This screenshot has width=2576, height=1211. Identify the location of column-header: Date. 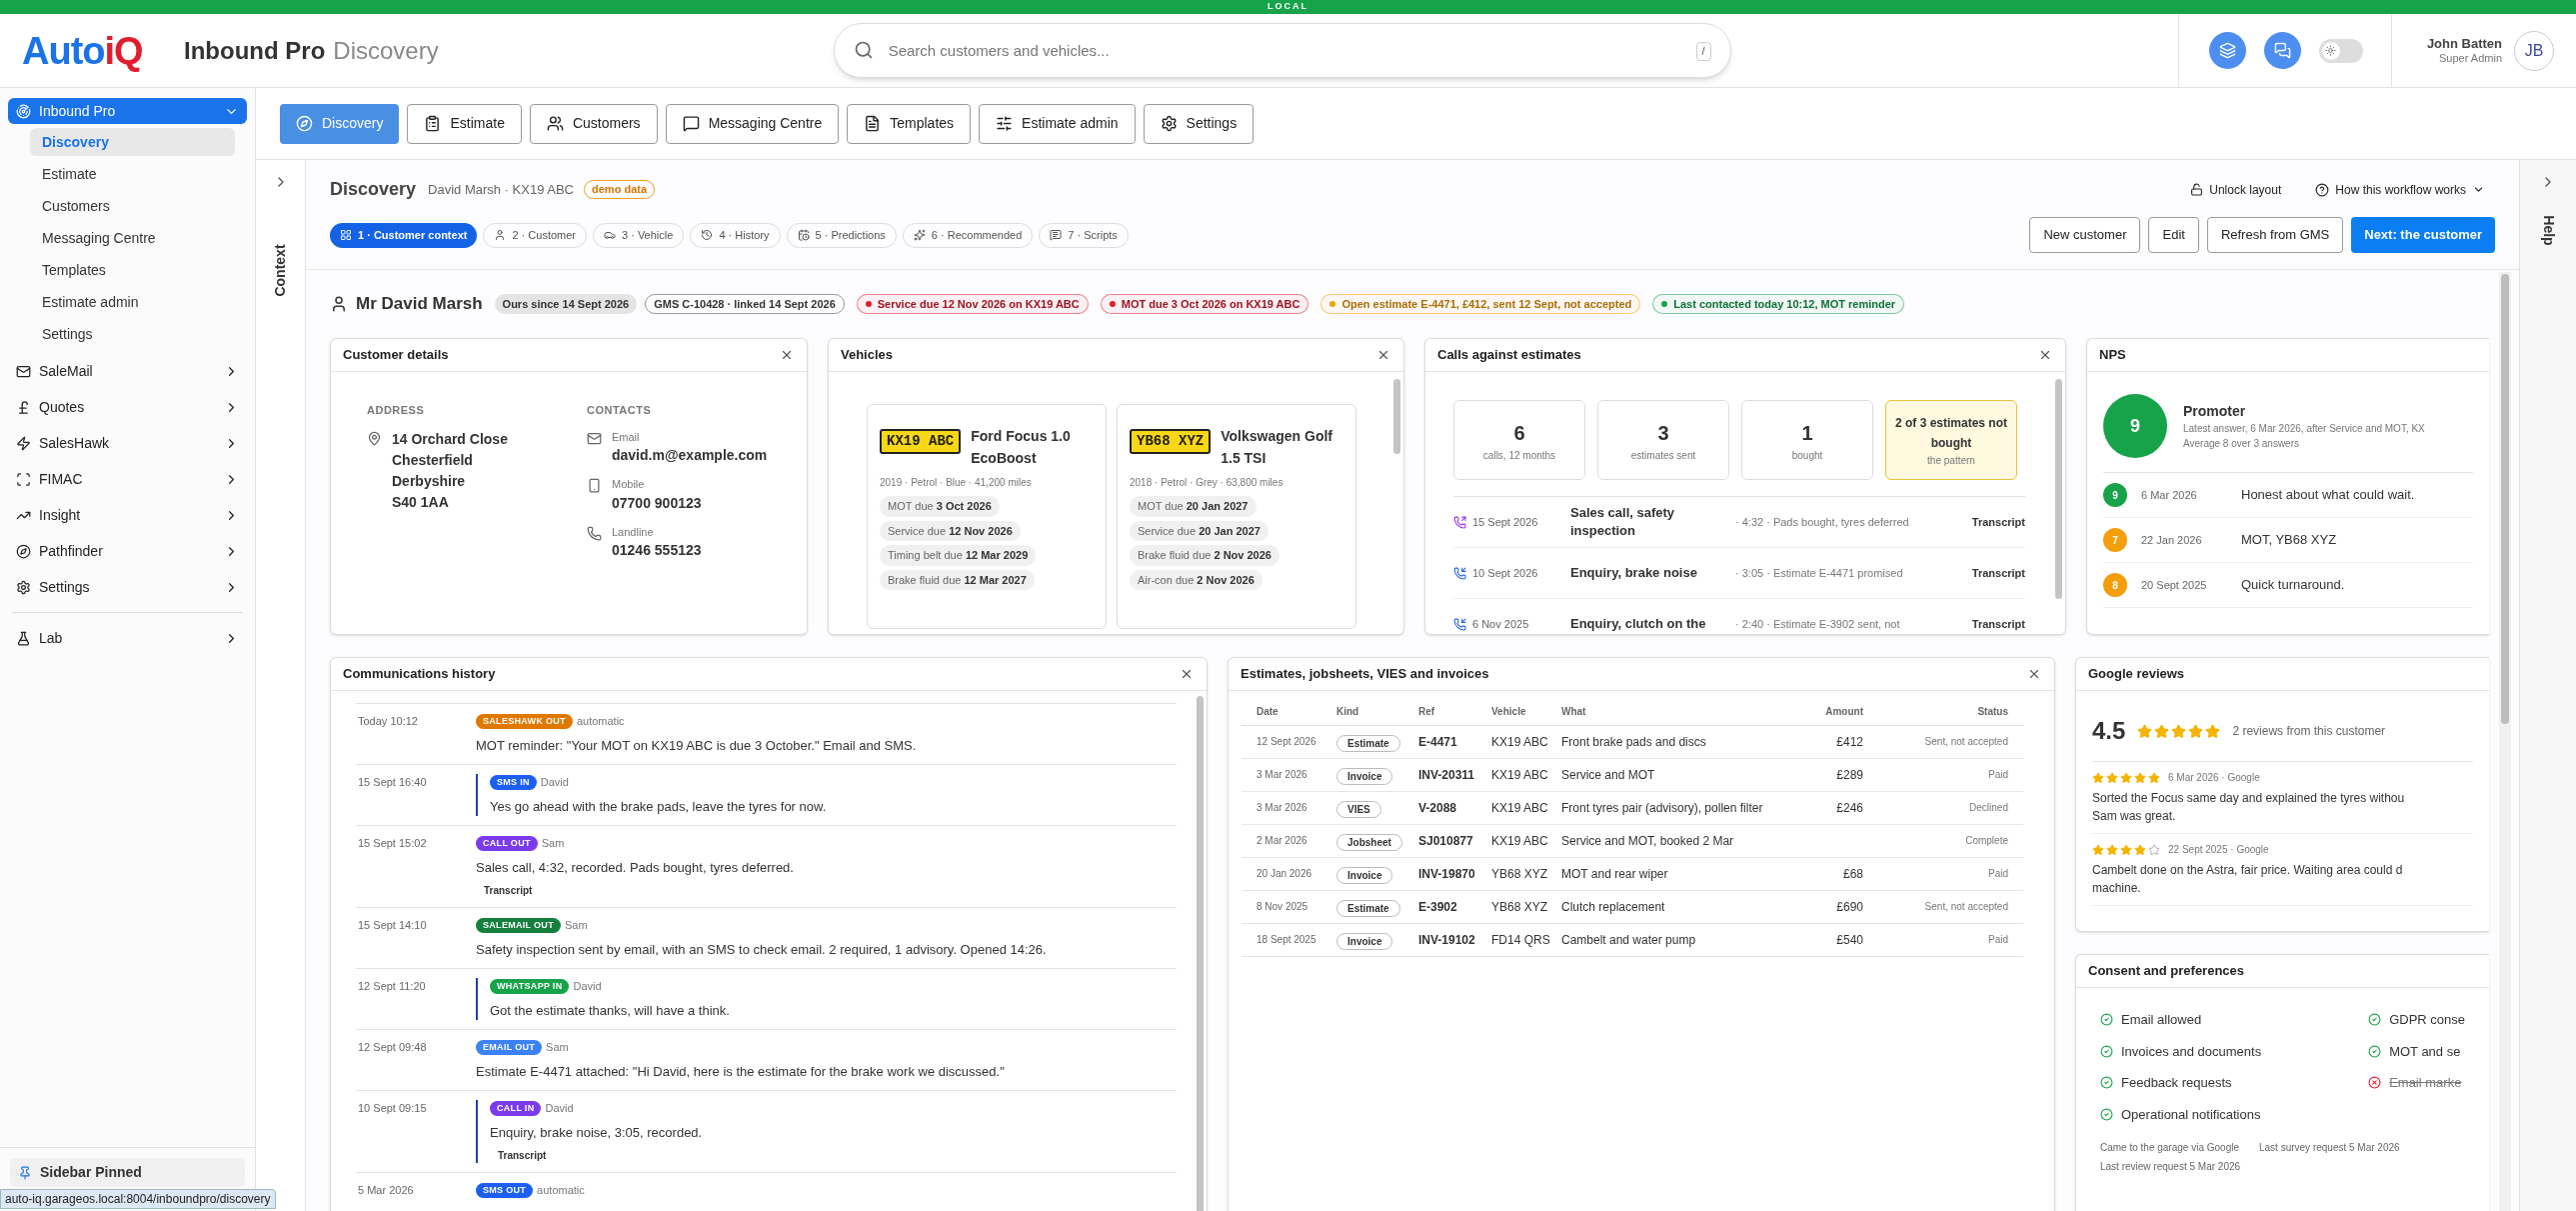
(1289, 712).